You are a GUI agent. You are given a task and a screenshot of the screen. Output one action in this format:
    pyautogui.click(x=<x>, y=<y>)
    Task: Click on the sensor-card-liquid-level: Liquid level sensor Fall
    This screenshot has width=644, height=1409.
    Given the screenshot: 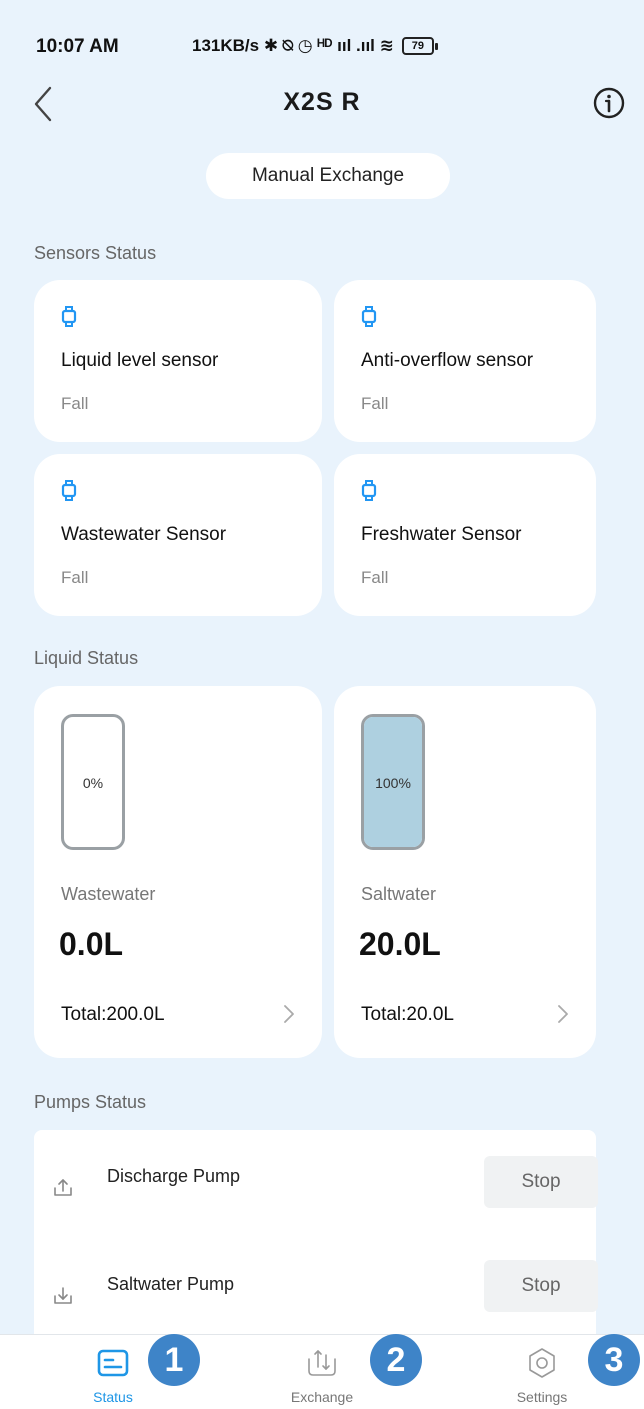 What is the action you would take?
    pyautogui.click(x=178, y=361)
    